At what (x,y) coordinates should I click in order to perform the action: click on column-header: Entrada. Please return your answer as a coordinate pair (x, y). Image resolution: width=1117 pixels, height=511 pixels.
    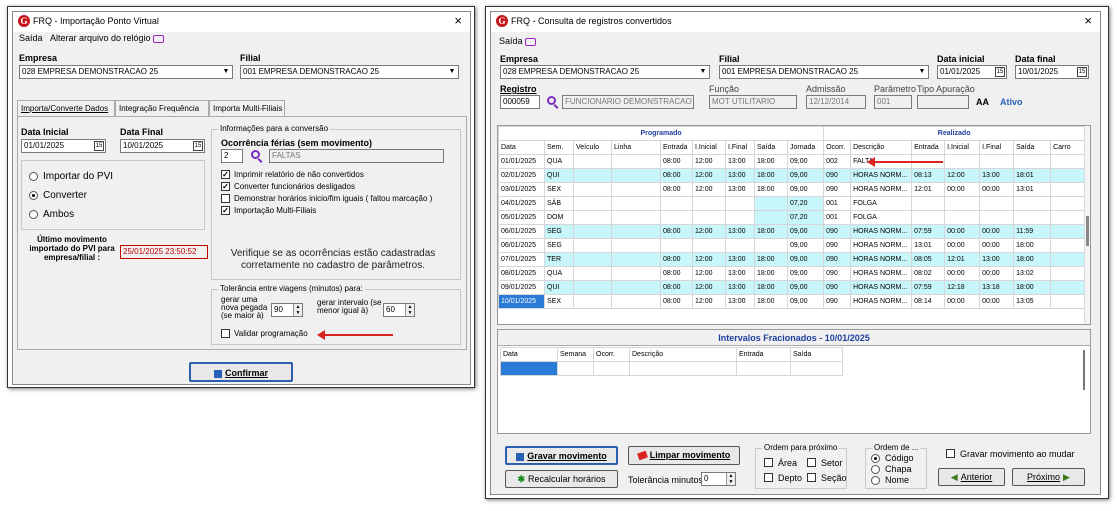
    Looking at the image, I should click on (676, 147).